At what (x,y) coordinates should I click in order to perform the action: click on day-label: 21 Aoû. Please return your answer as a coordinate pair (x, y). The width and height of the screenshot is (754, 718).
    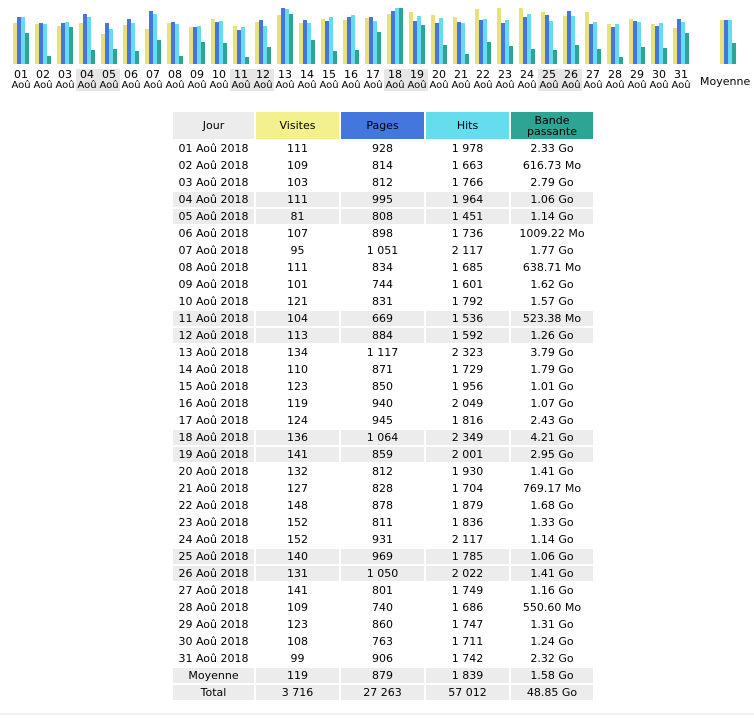
    Looking at the image, I should click on (461, 80).